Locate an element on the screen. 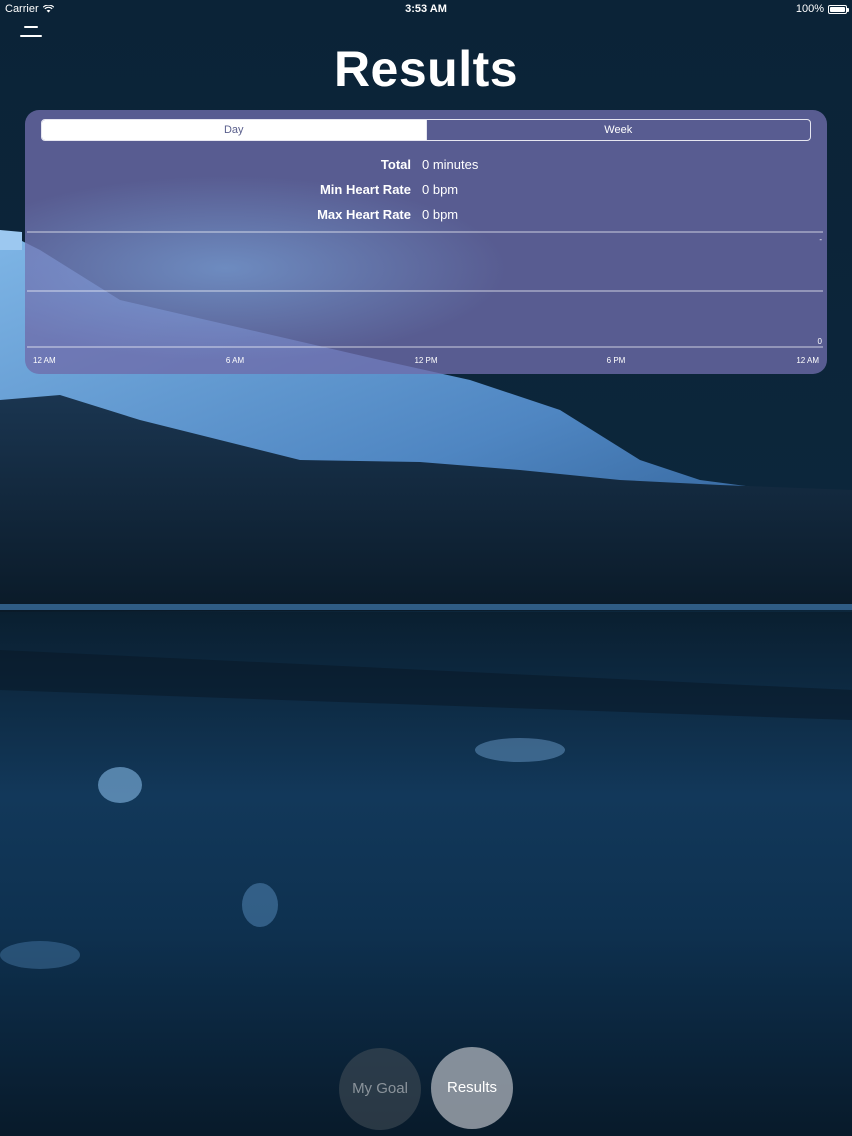 The image size is (852, 1136). stat-row-max-heart-rate: Max Heart Rate 0 bpm is located at coordinates (426, 214).